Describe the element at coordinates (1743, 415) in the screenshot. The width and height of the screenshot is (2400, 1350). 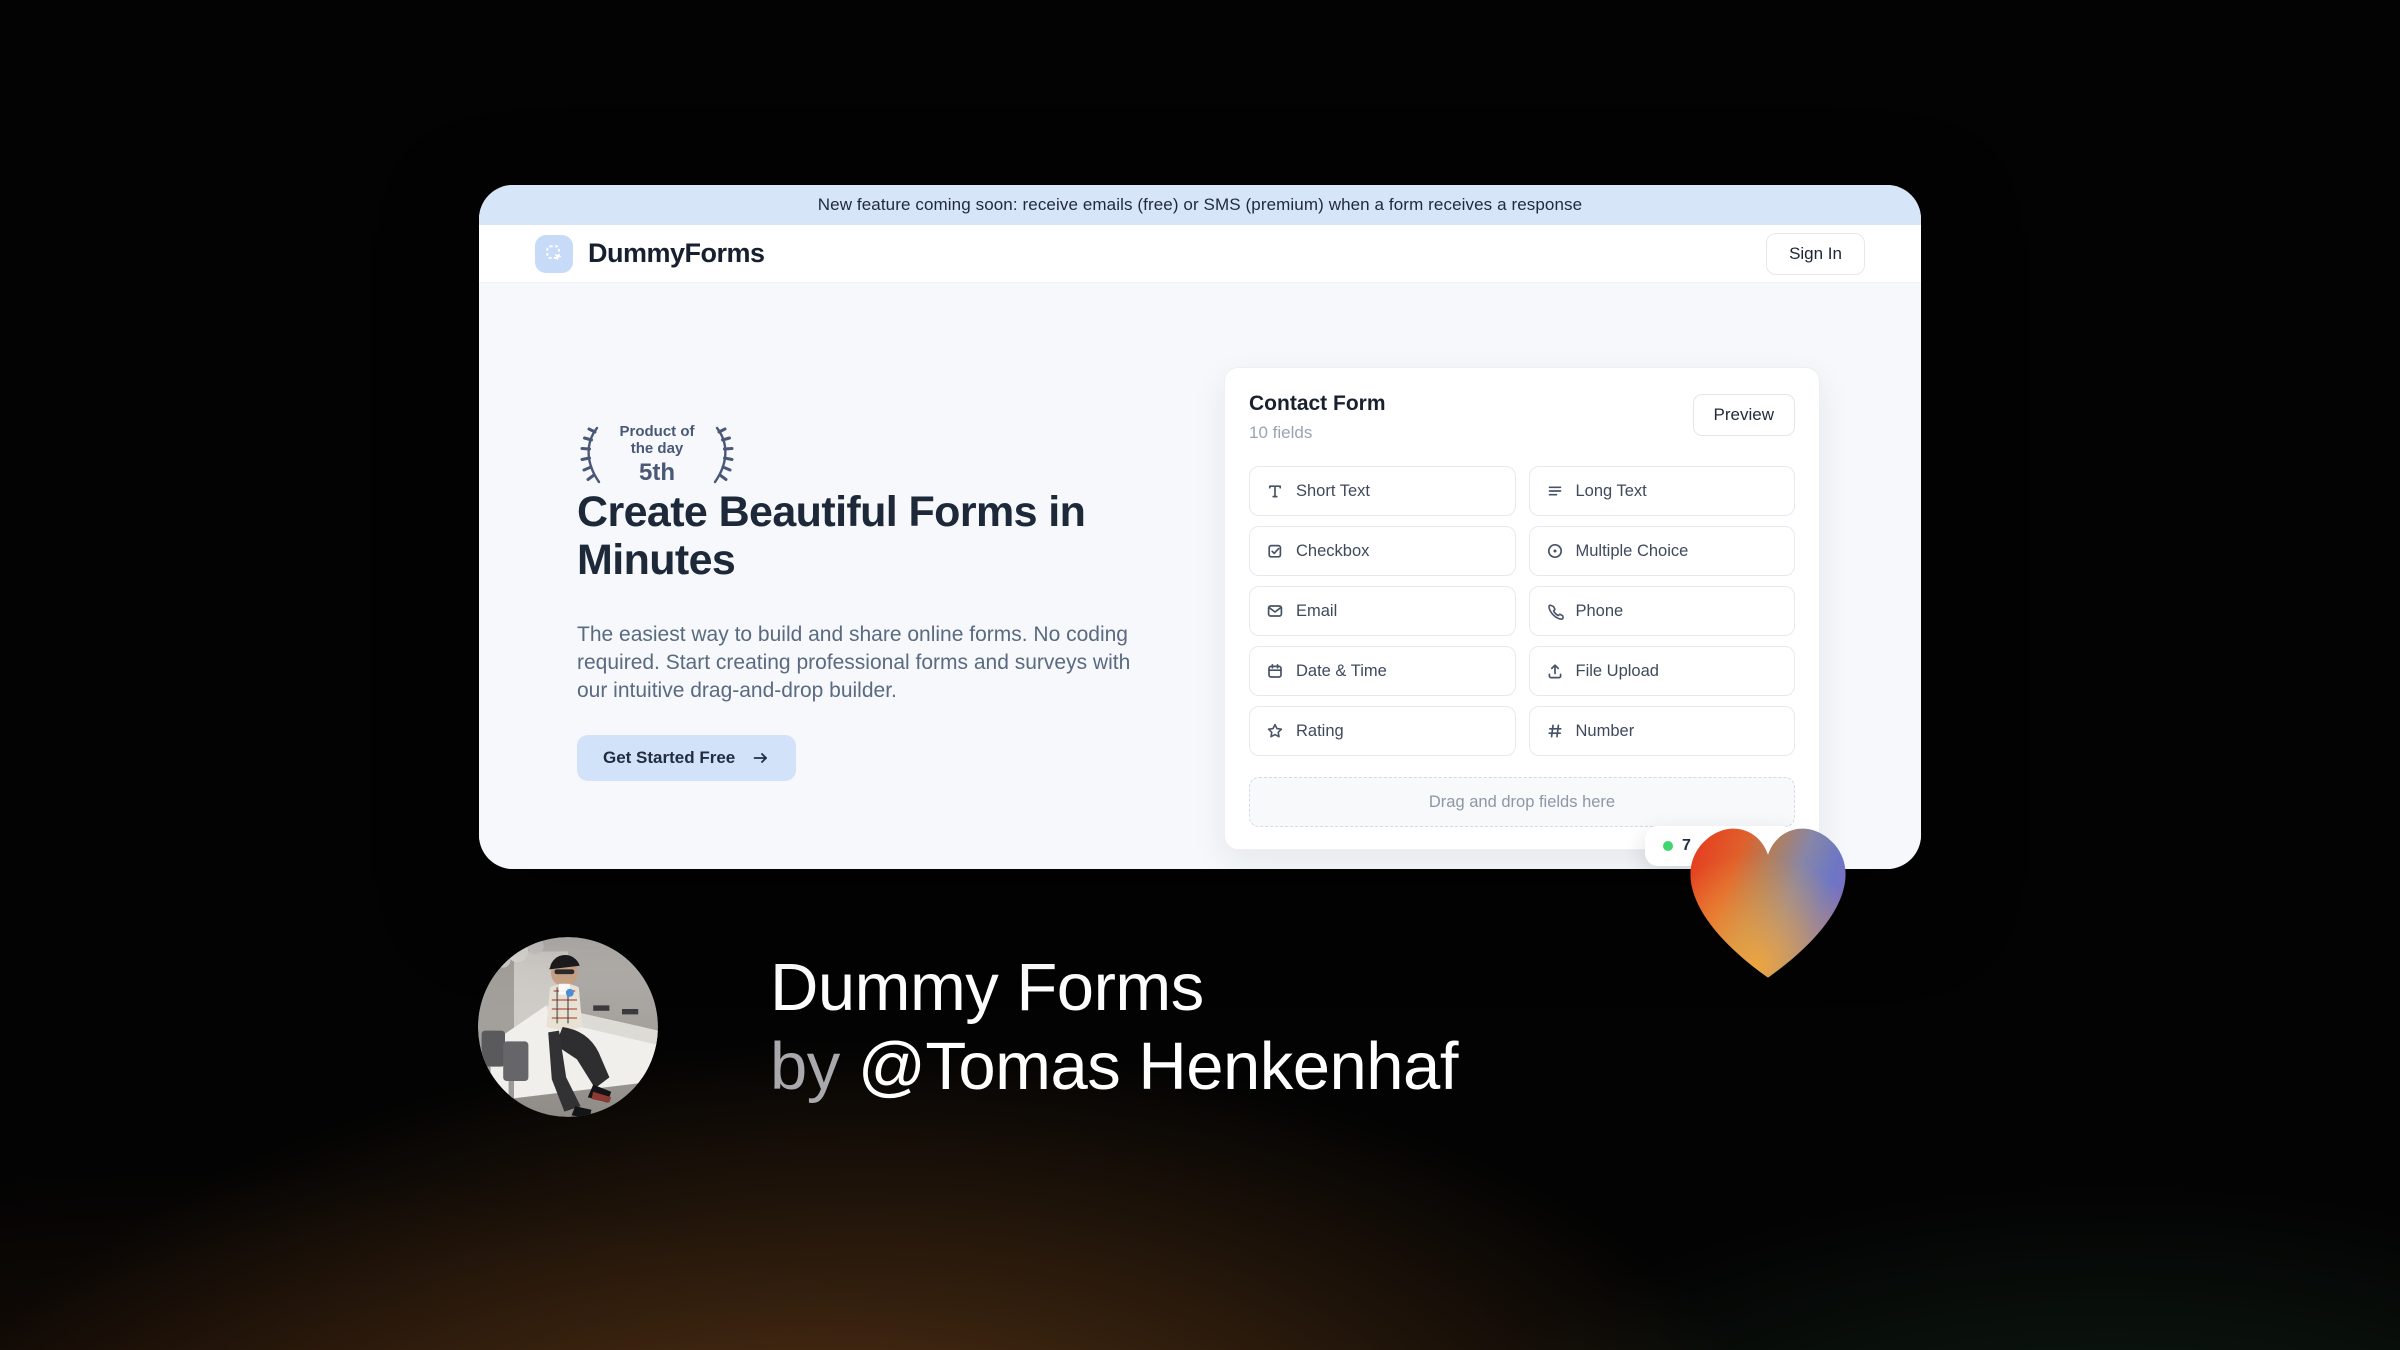
I see `preview-button: Preview` at that location.